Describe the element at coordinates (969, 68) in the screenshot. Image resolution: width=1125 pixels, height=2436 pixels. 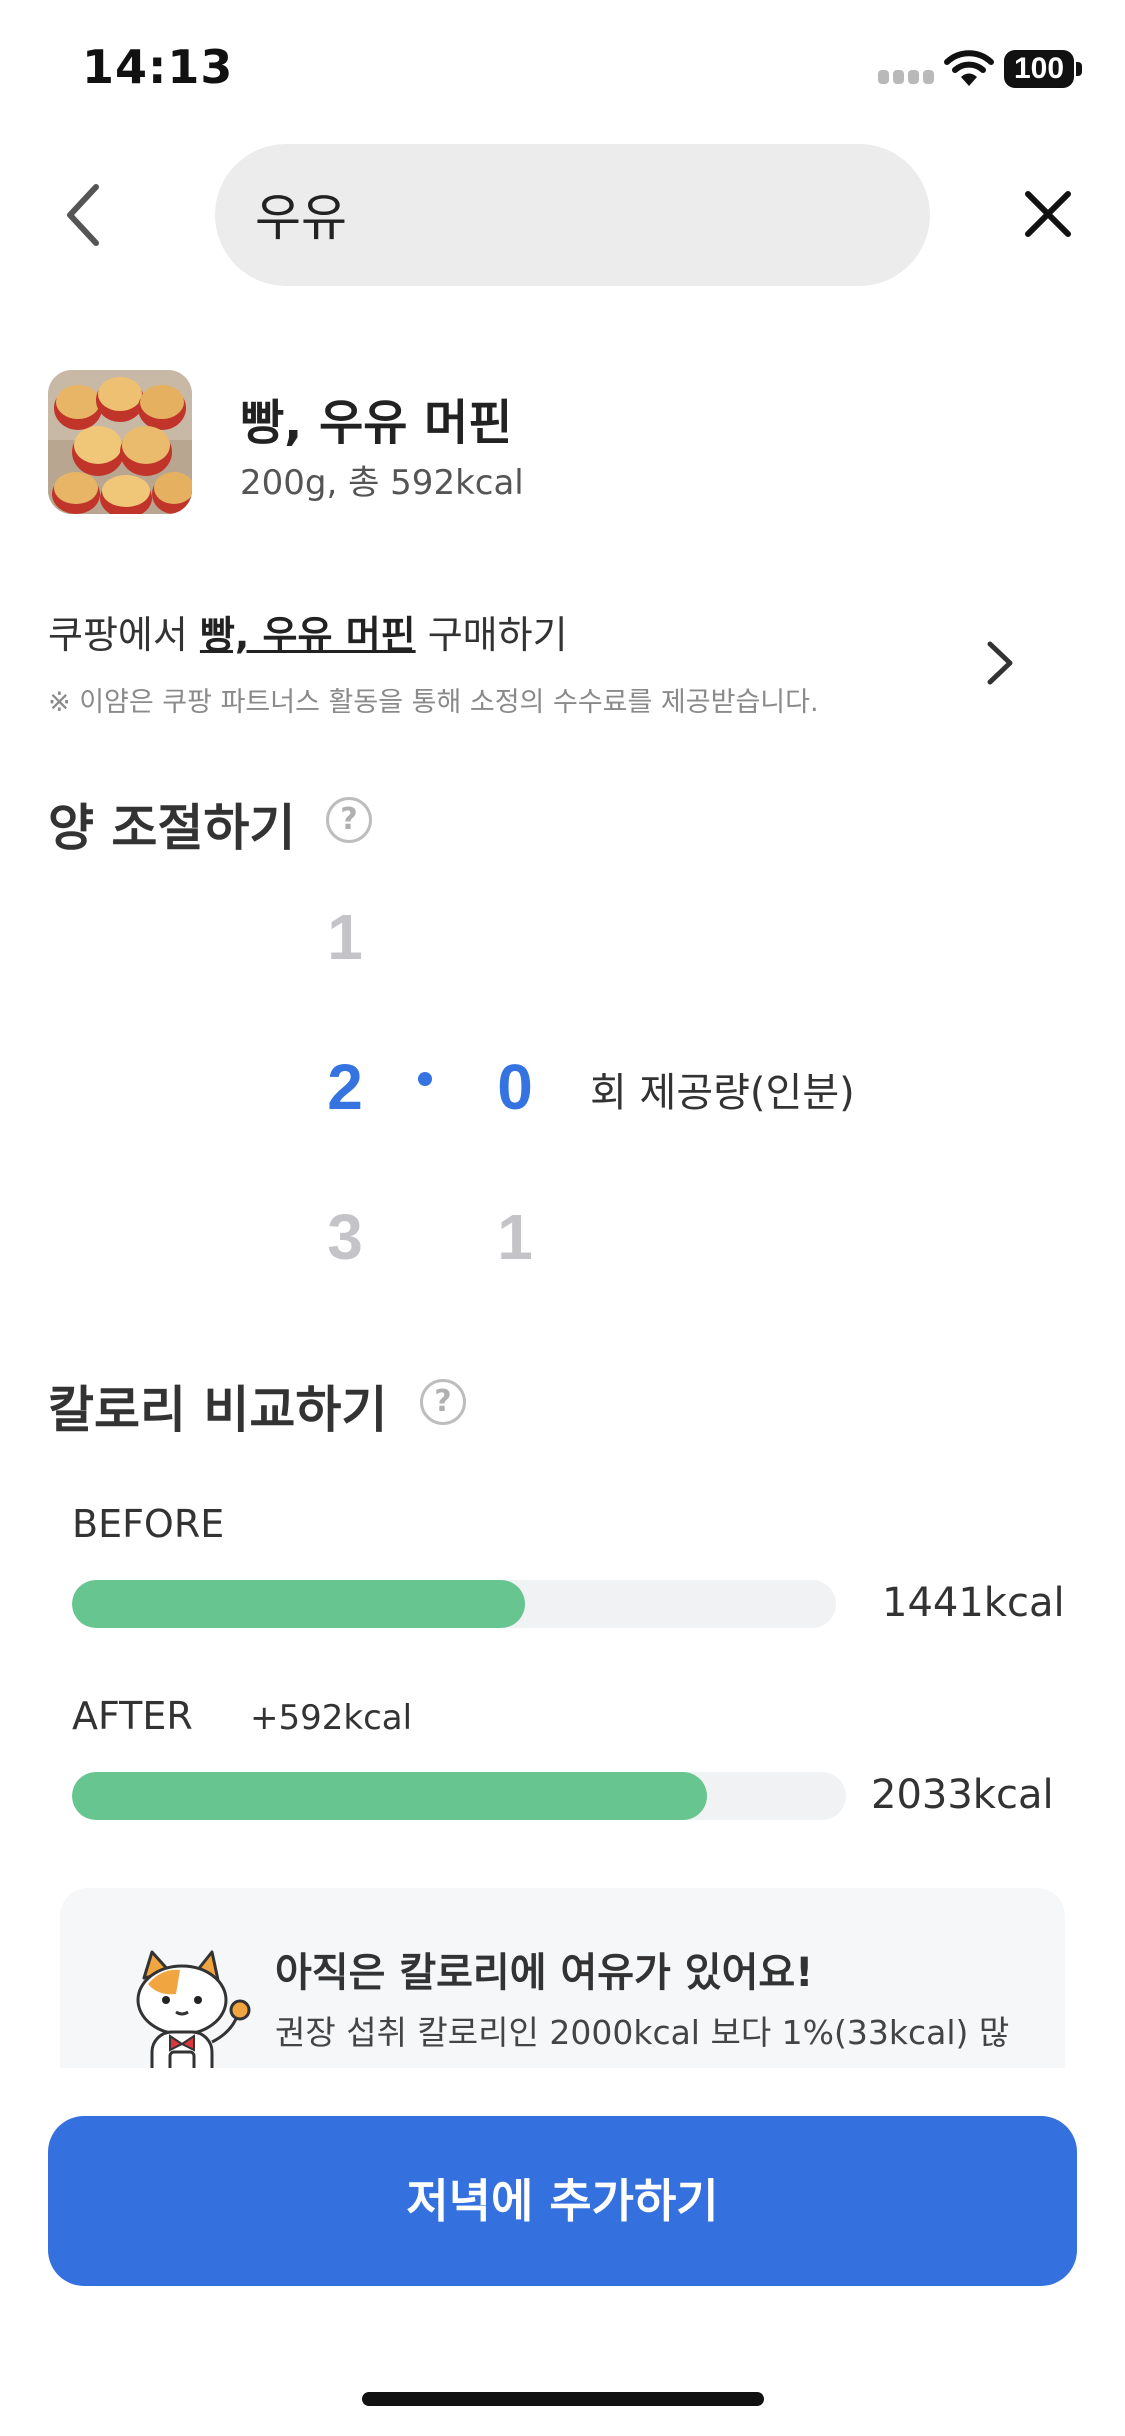
I see `wifi-icon` at that location.